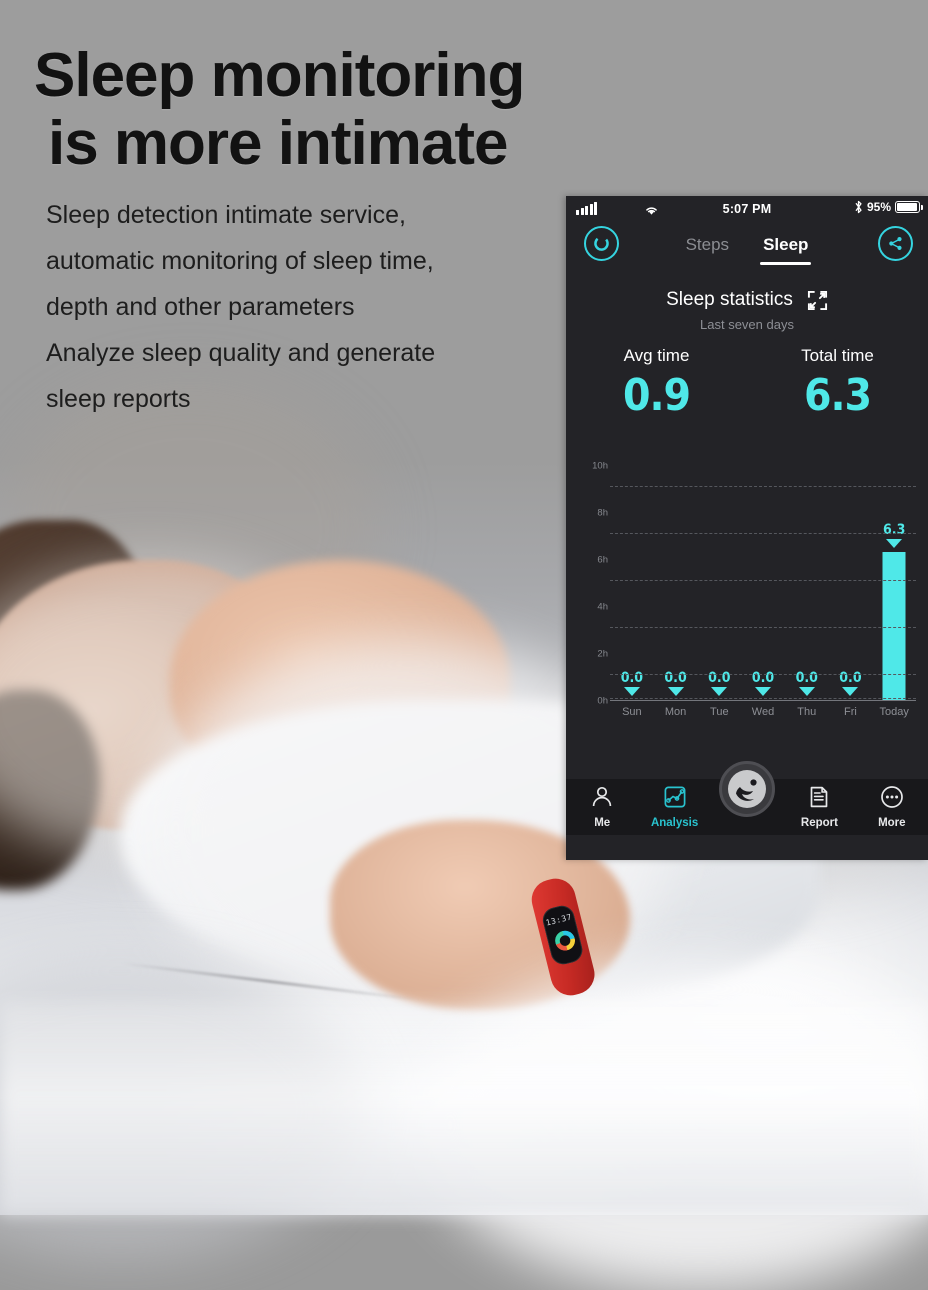 This screenshot has width=928, height=1290. I want to click on bluetooth-icon, so click(858, 207).